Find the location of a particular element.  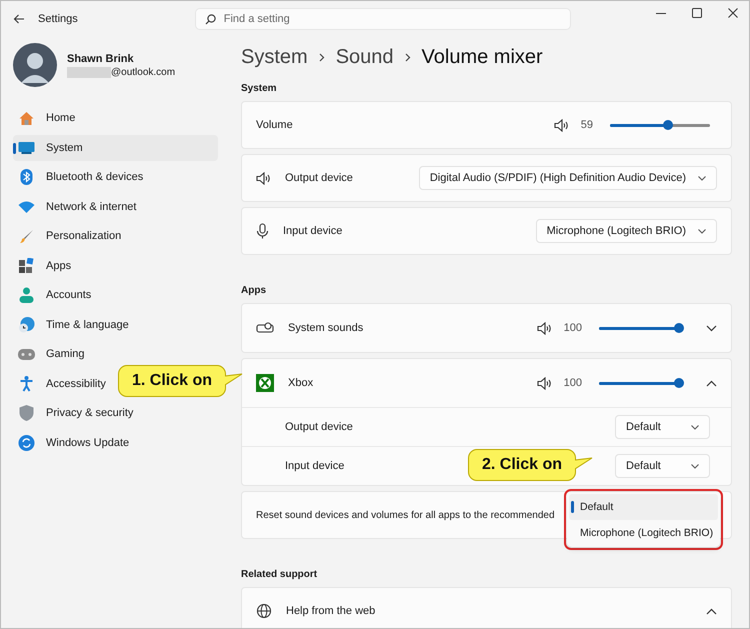

brush-icon is located at coordinates (26, 236).